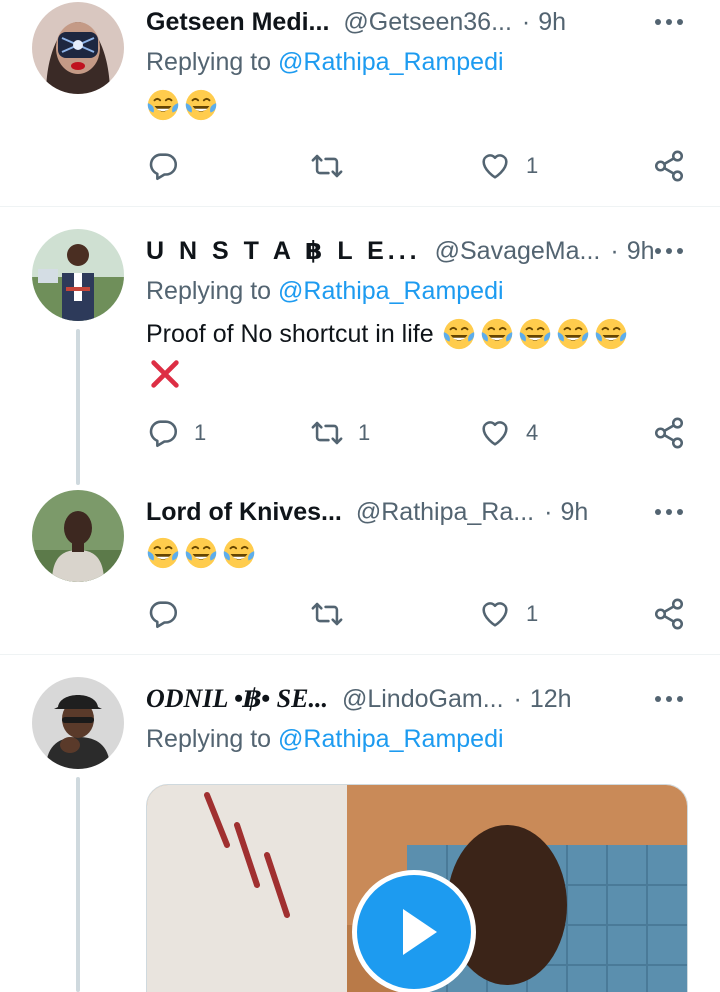 The height and width of the screenshot is (992, 720). What do you see at coordinates (165, 374) in the screenshot?
I see `cross-mark-icon` at bounding box center [165, 374].